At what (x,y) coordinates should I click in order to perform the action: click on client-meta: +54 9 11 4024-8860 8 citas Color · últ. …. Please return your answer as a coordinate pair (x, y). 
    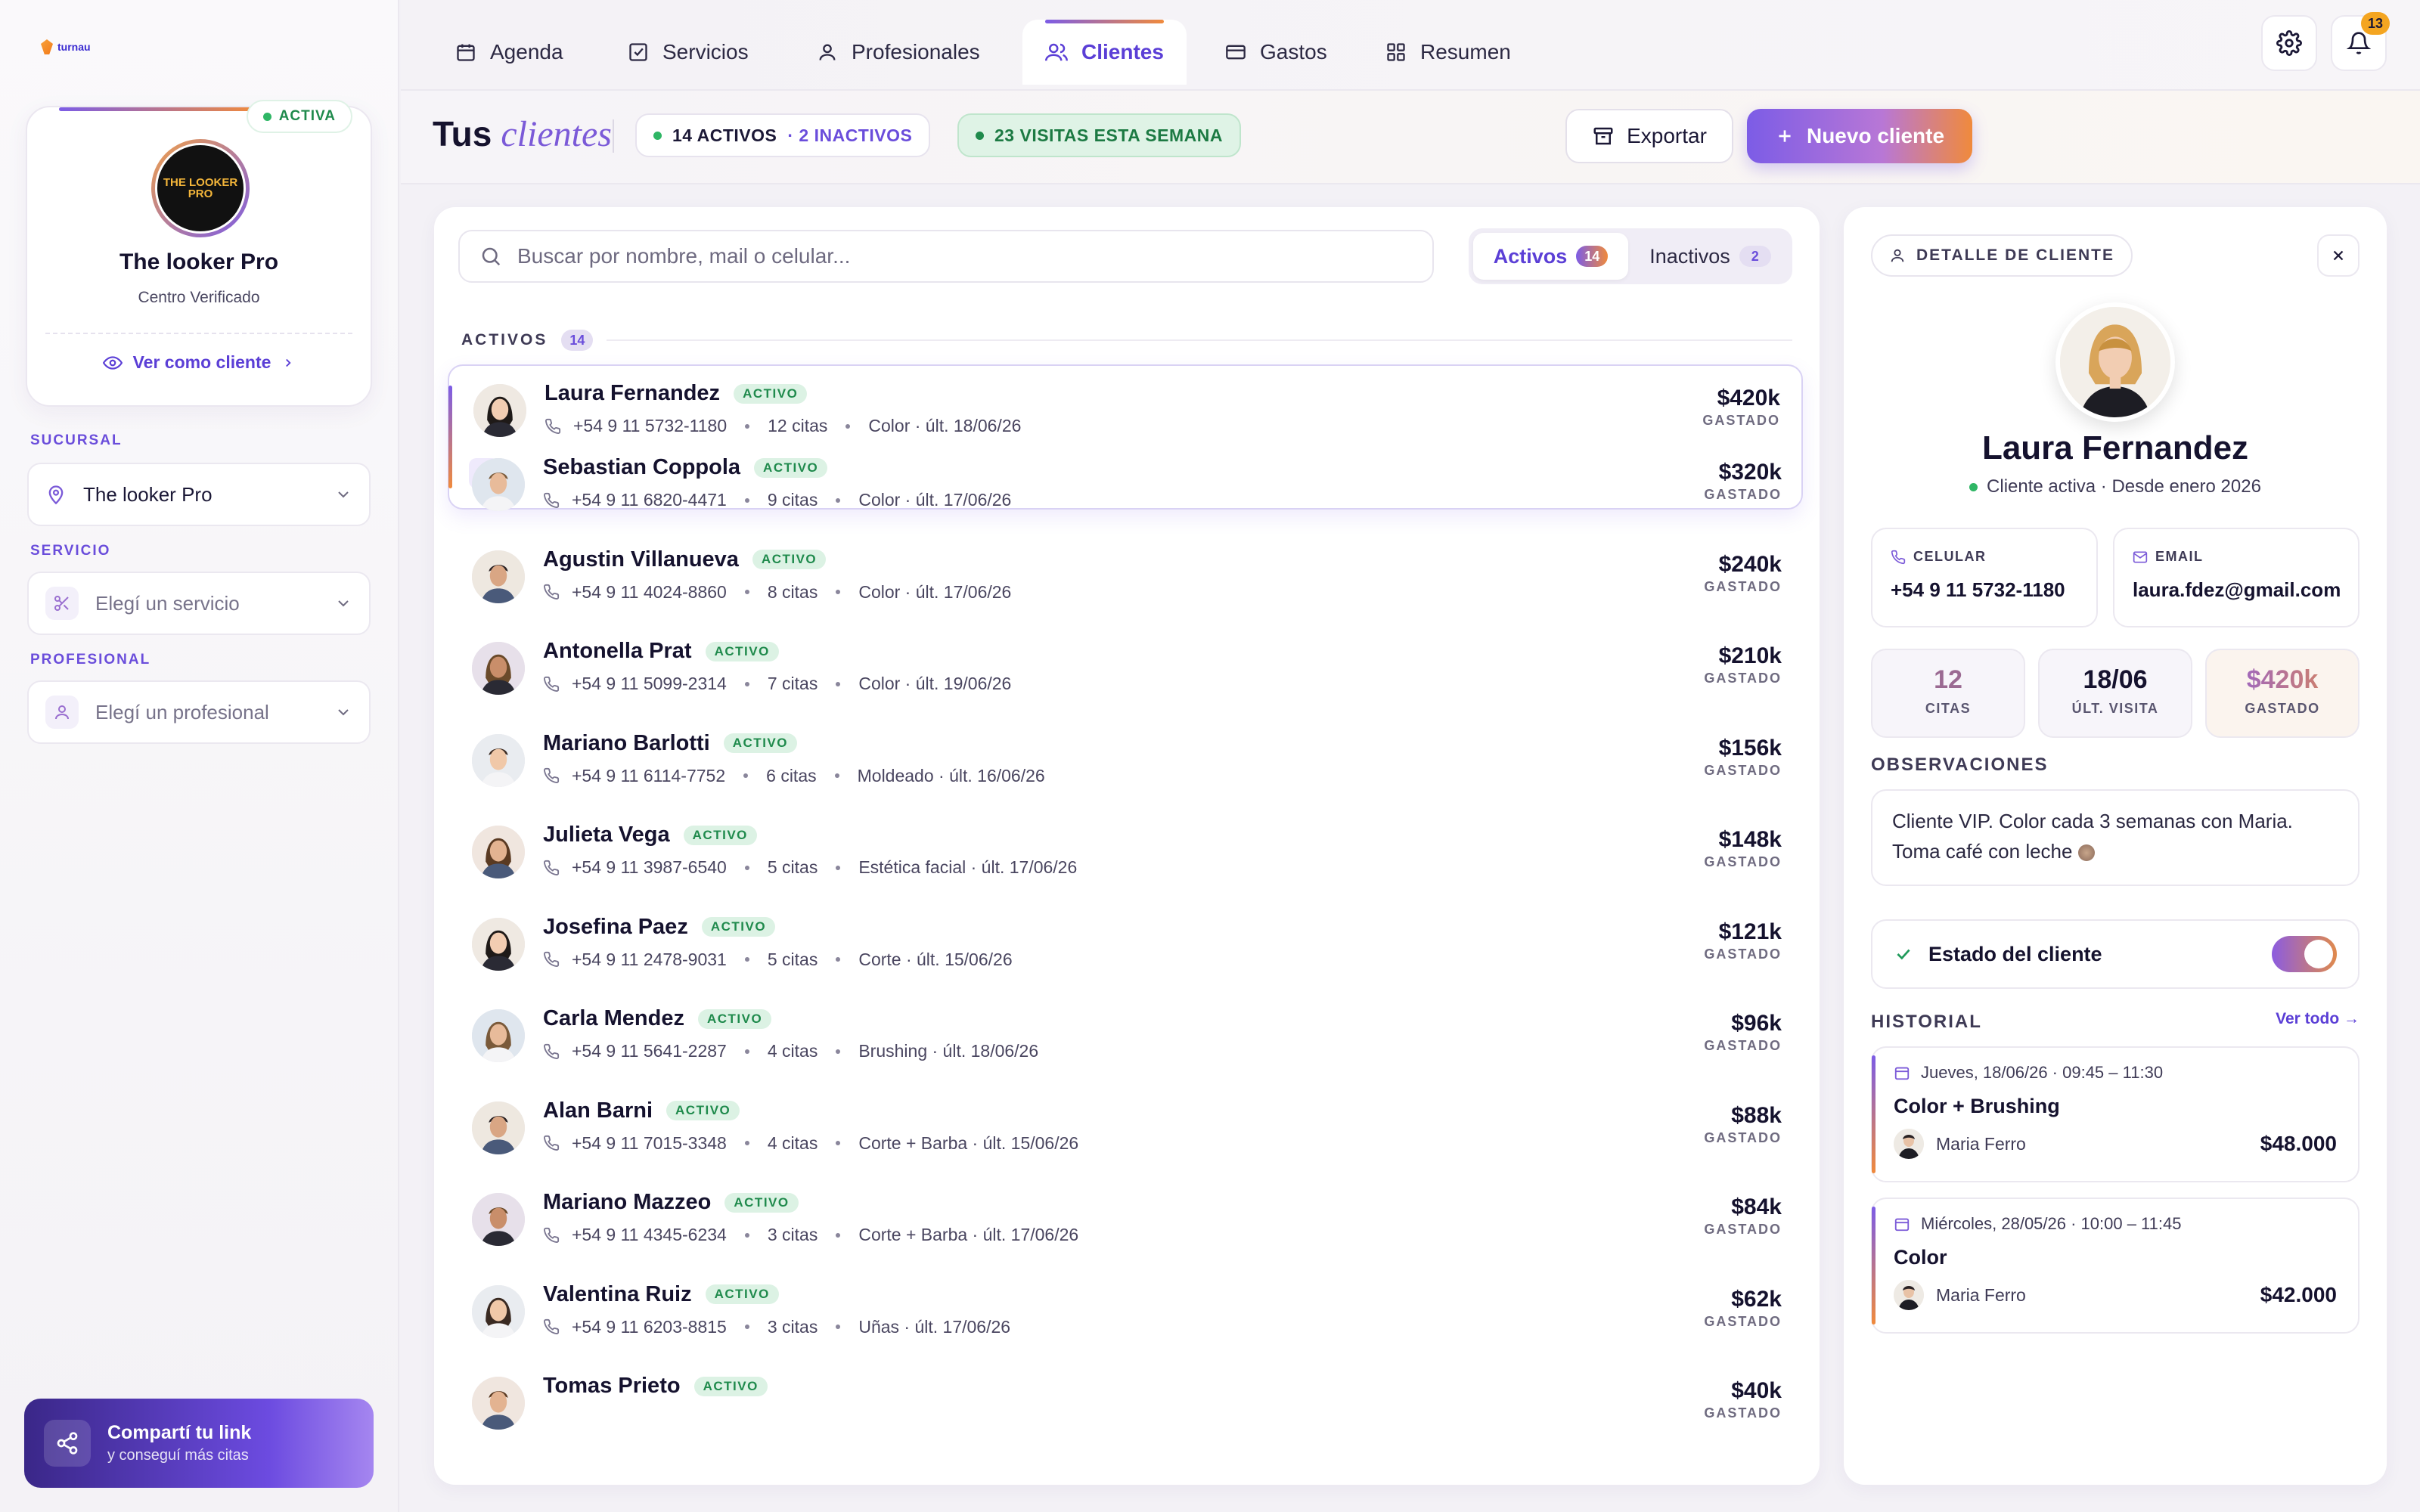
    Looking at the image, I should click on (777, 592).